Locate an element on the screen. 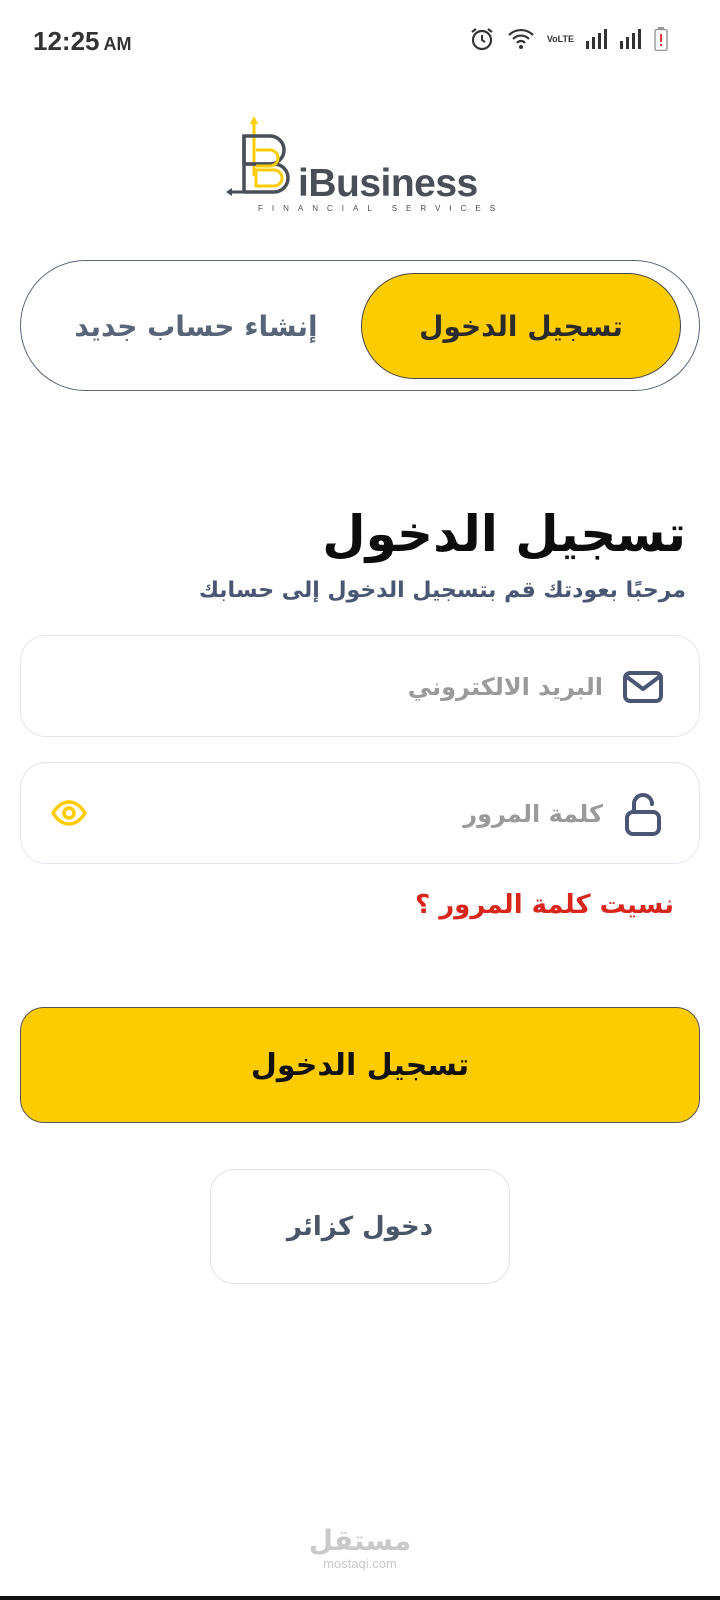 The width and height of the screenshot is (720, 1600). status-icons: Vo LTE is located at coordinates (568, 39).